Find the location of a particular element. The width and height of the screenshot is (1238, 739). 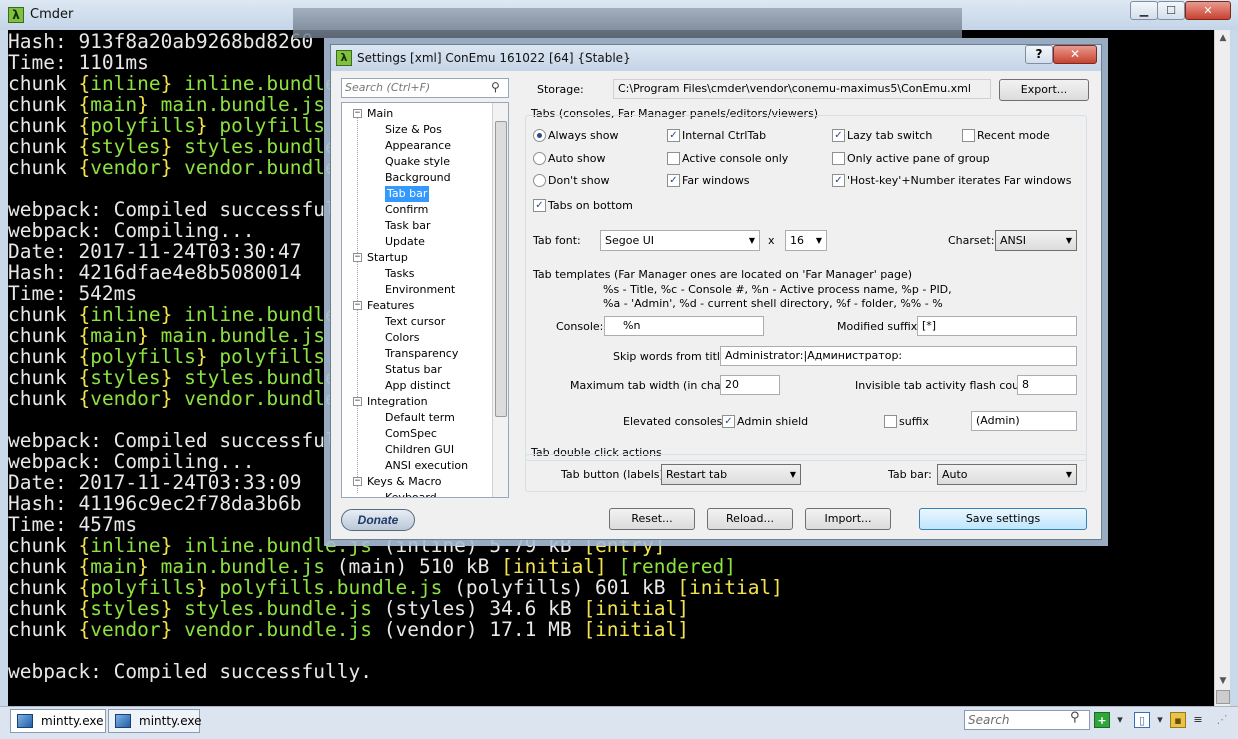

tree-item: App distinct is located at coordinates (417, 386).